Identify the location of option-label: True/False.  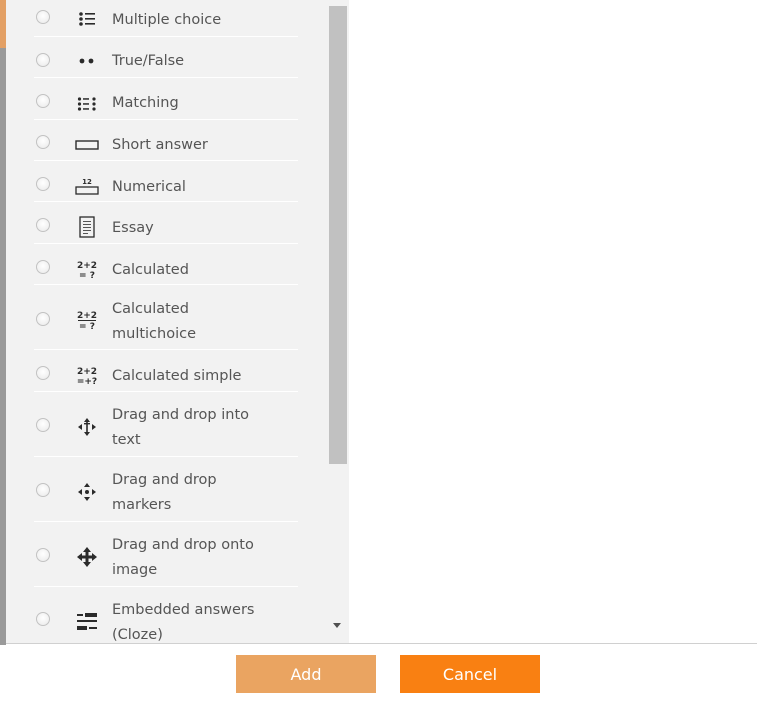
(148, 61).